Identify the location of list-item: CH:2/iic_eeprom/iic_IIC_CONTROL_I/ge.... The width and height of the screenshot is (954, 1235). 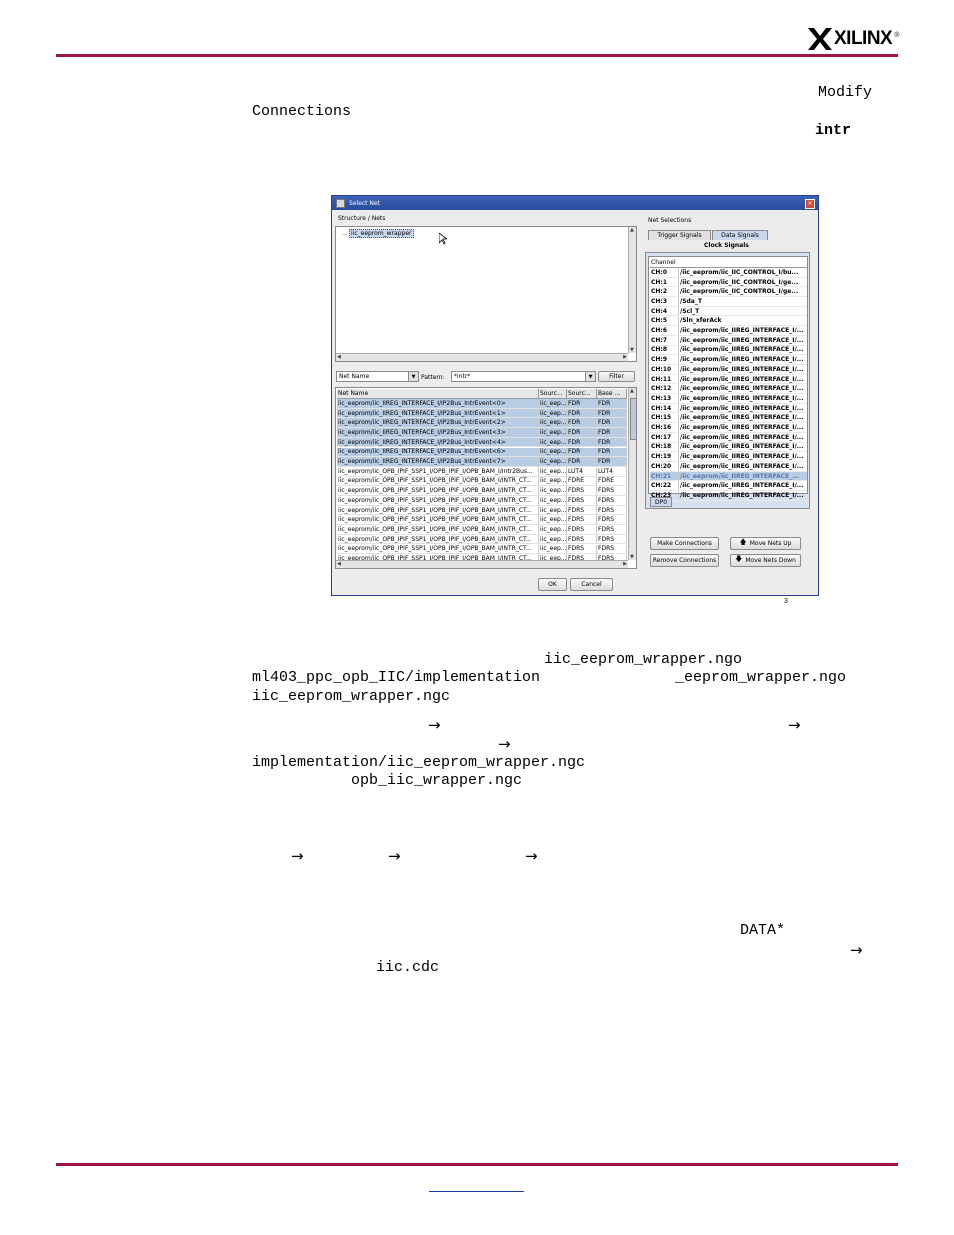
(728, 292).